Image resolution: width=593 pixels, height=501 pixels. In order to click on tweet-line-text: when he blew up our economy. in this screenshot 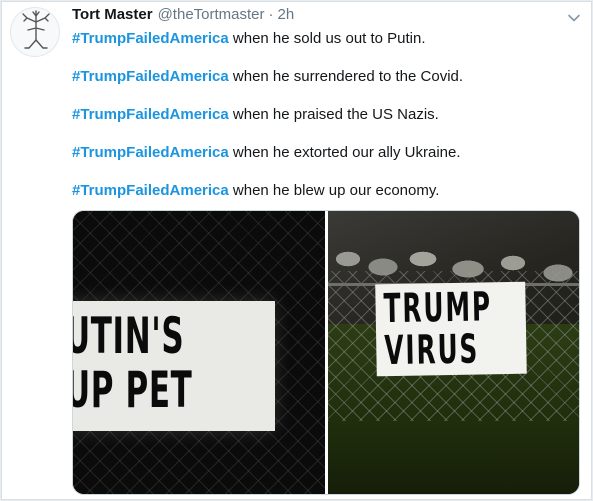, I will do `click(334, 190)`.